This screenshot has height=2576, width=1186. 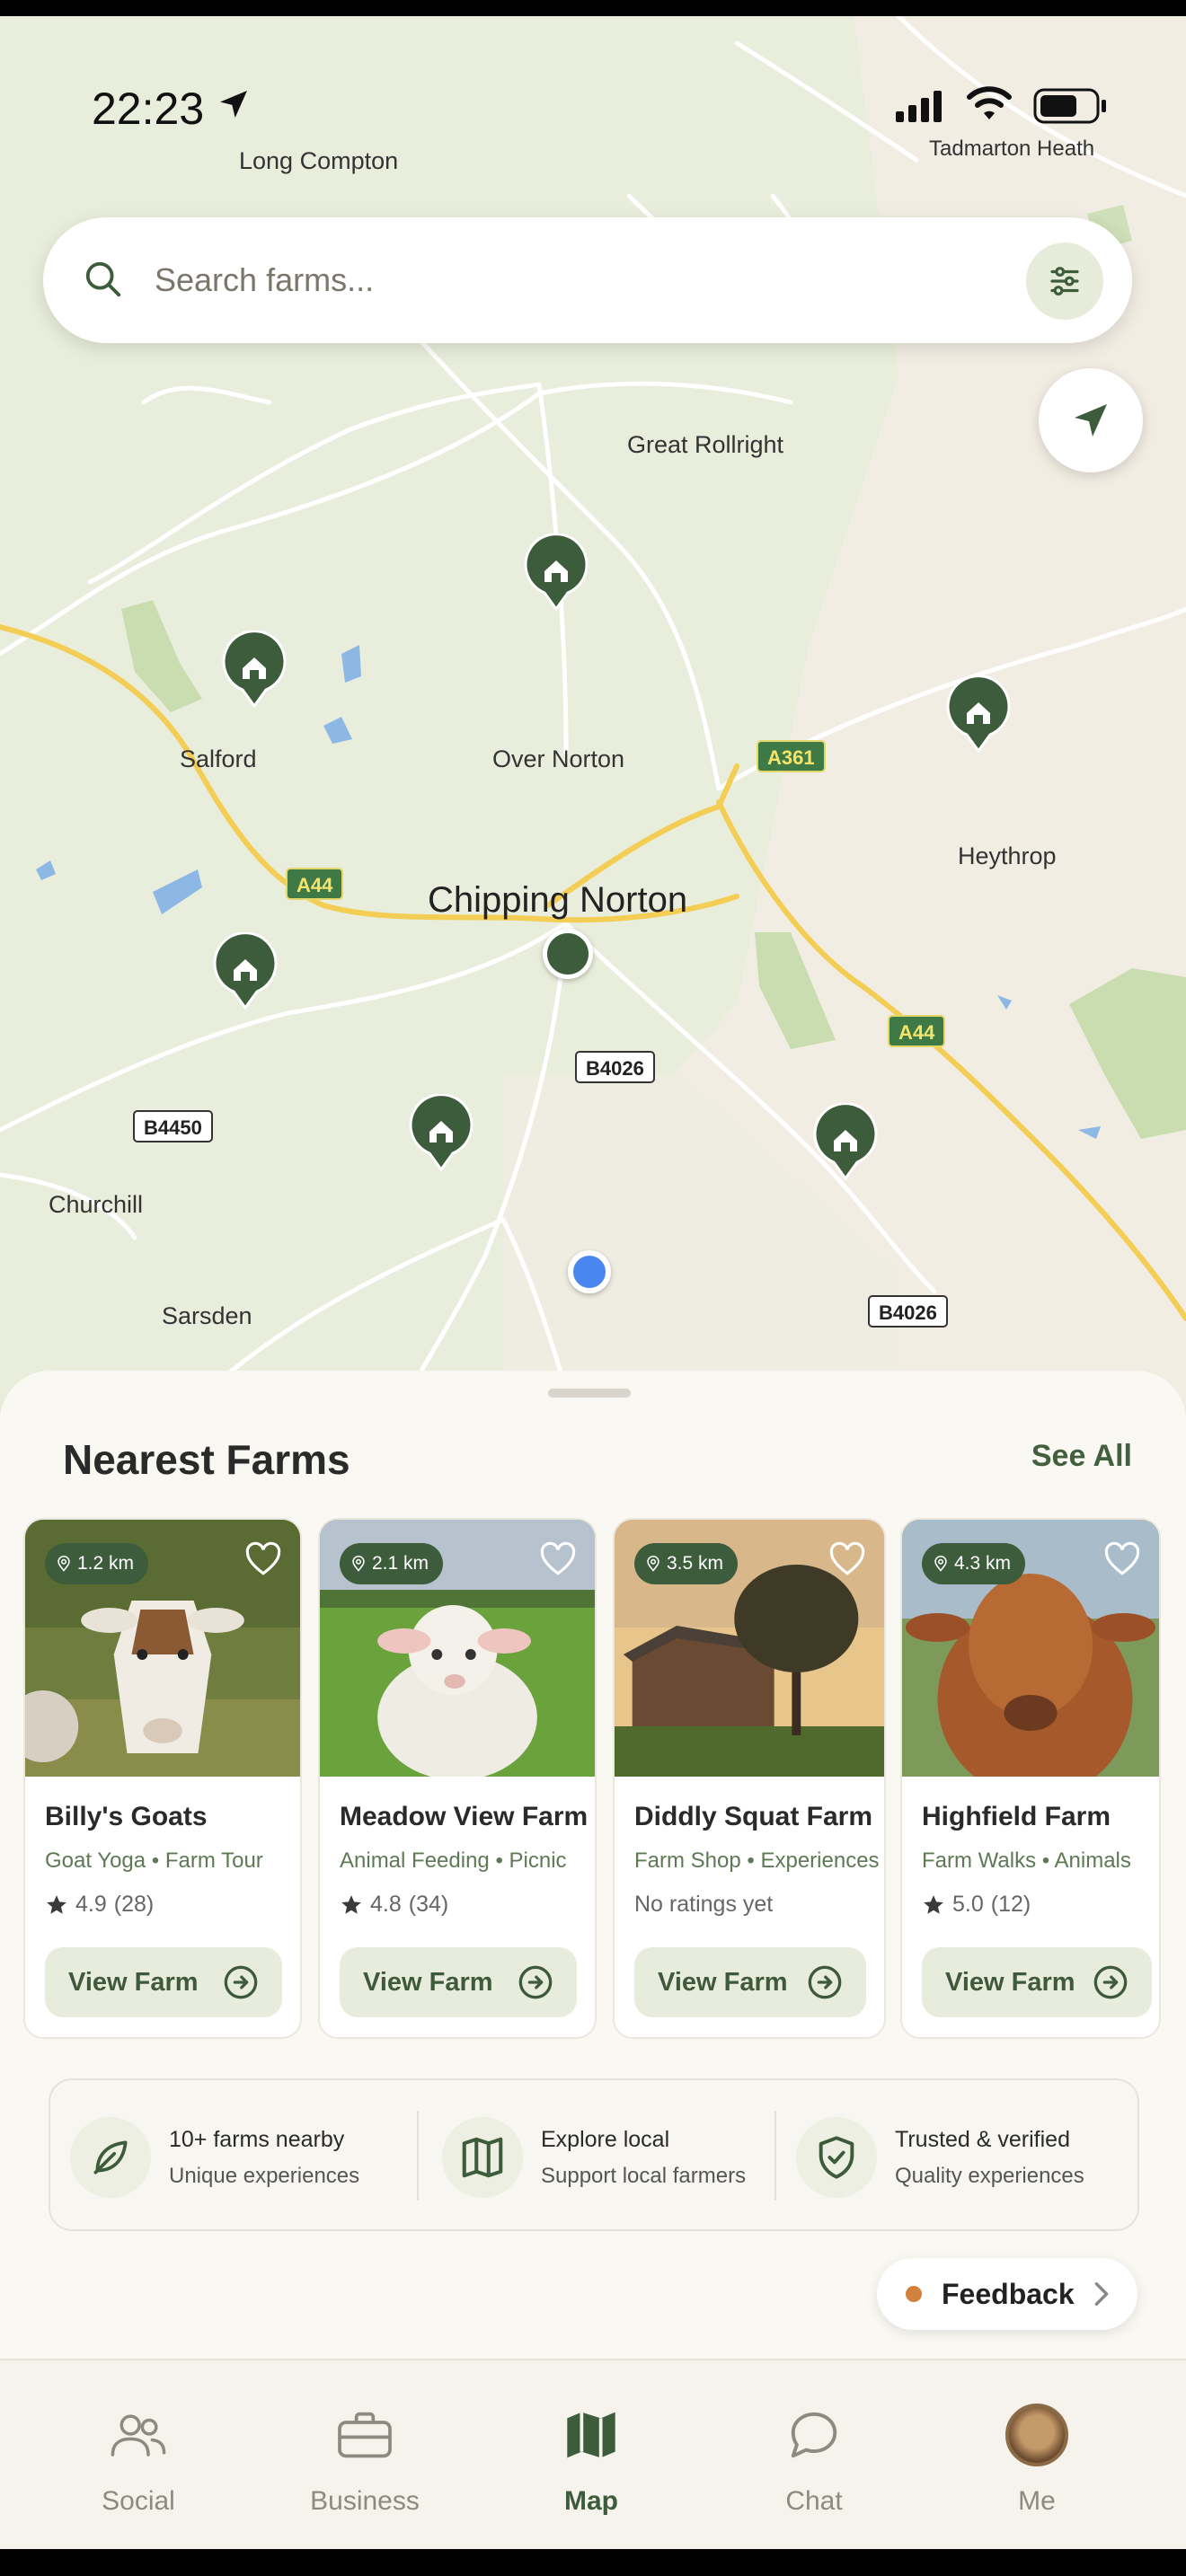 What do you see at coordinates (591, 2460) in the screenshot?
I see `tab-map: Map` at bounding box center [591, 2460].